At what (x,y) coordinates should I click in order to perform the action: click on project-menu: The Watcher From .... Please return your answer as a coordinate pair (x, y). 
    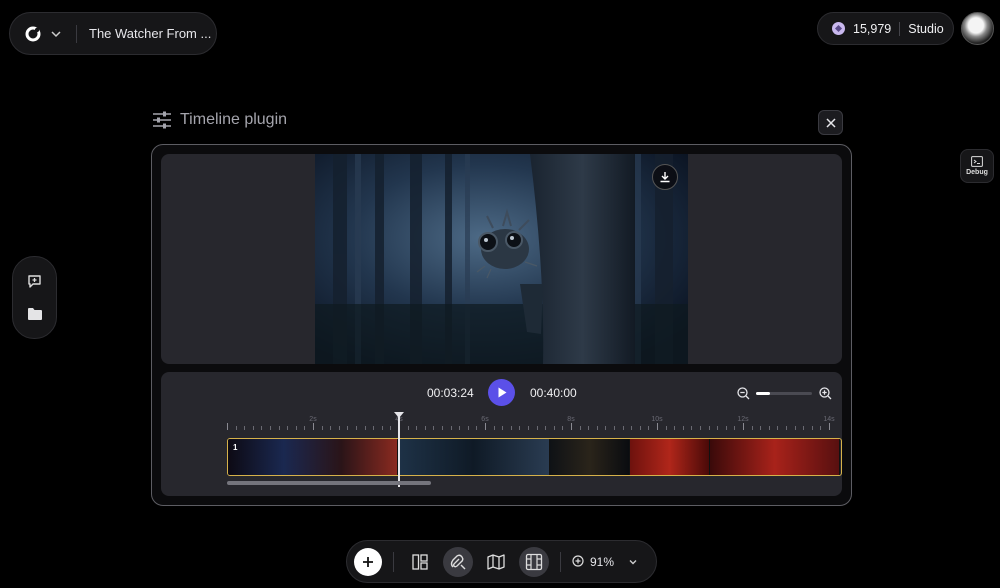
    Looking at the image, I should click on (113, 33).